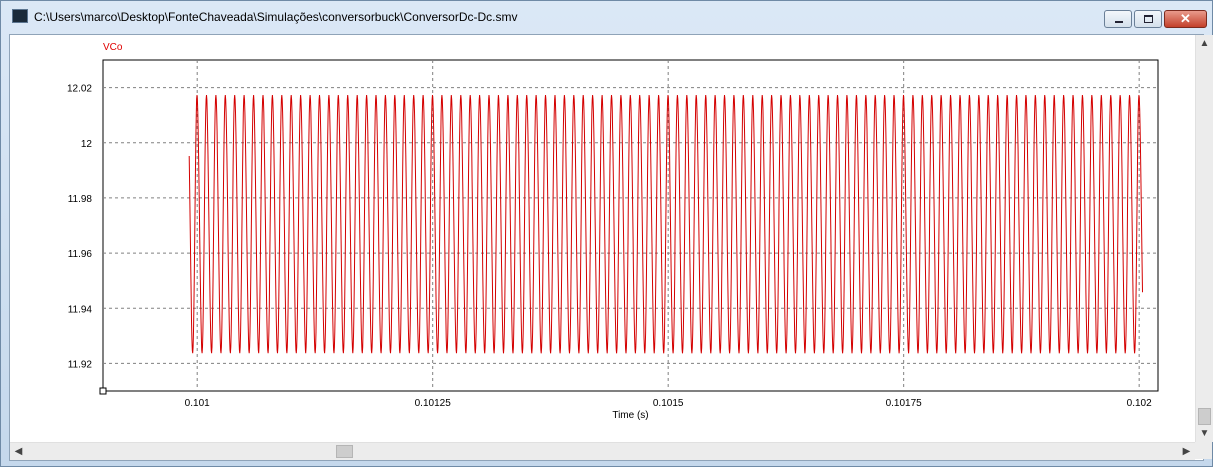 The height and width of the screenshot is (467, 1213). I want to click on close-button: ✕, so click(1185, 19).